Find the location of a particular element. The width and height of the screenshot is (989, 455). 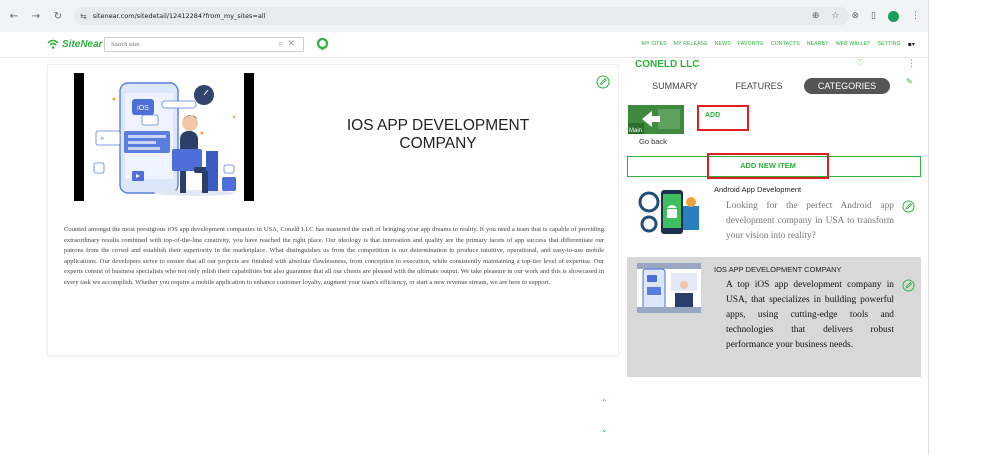

go-back-thumbnail-text: Main is located at coordinates (635, 131).